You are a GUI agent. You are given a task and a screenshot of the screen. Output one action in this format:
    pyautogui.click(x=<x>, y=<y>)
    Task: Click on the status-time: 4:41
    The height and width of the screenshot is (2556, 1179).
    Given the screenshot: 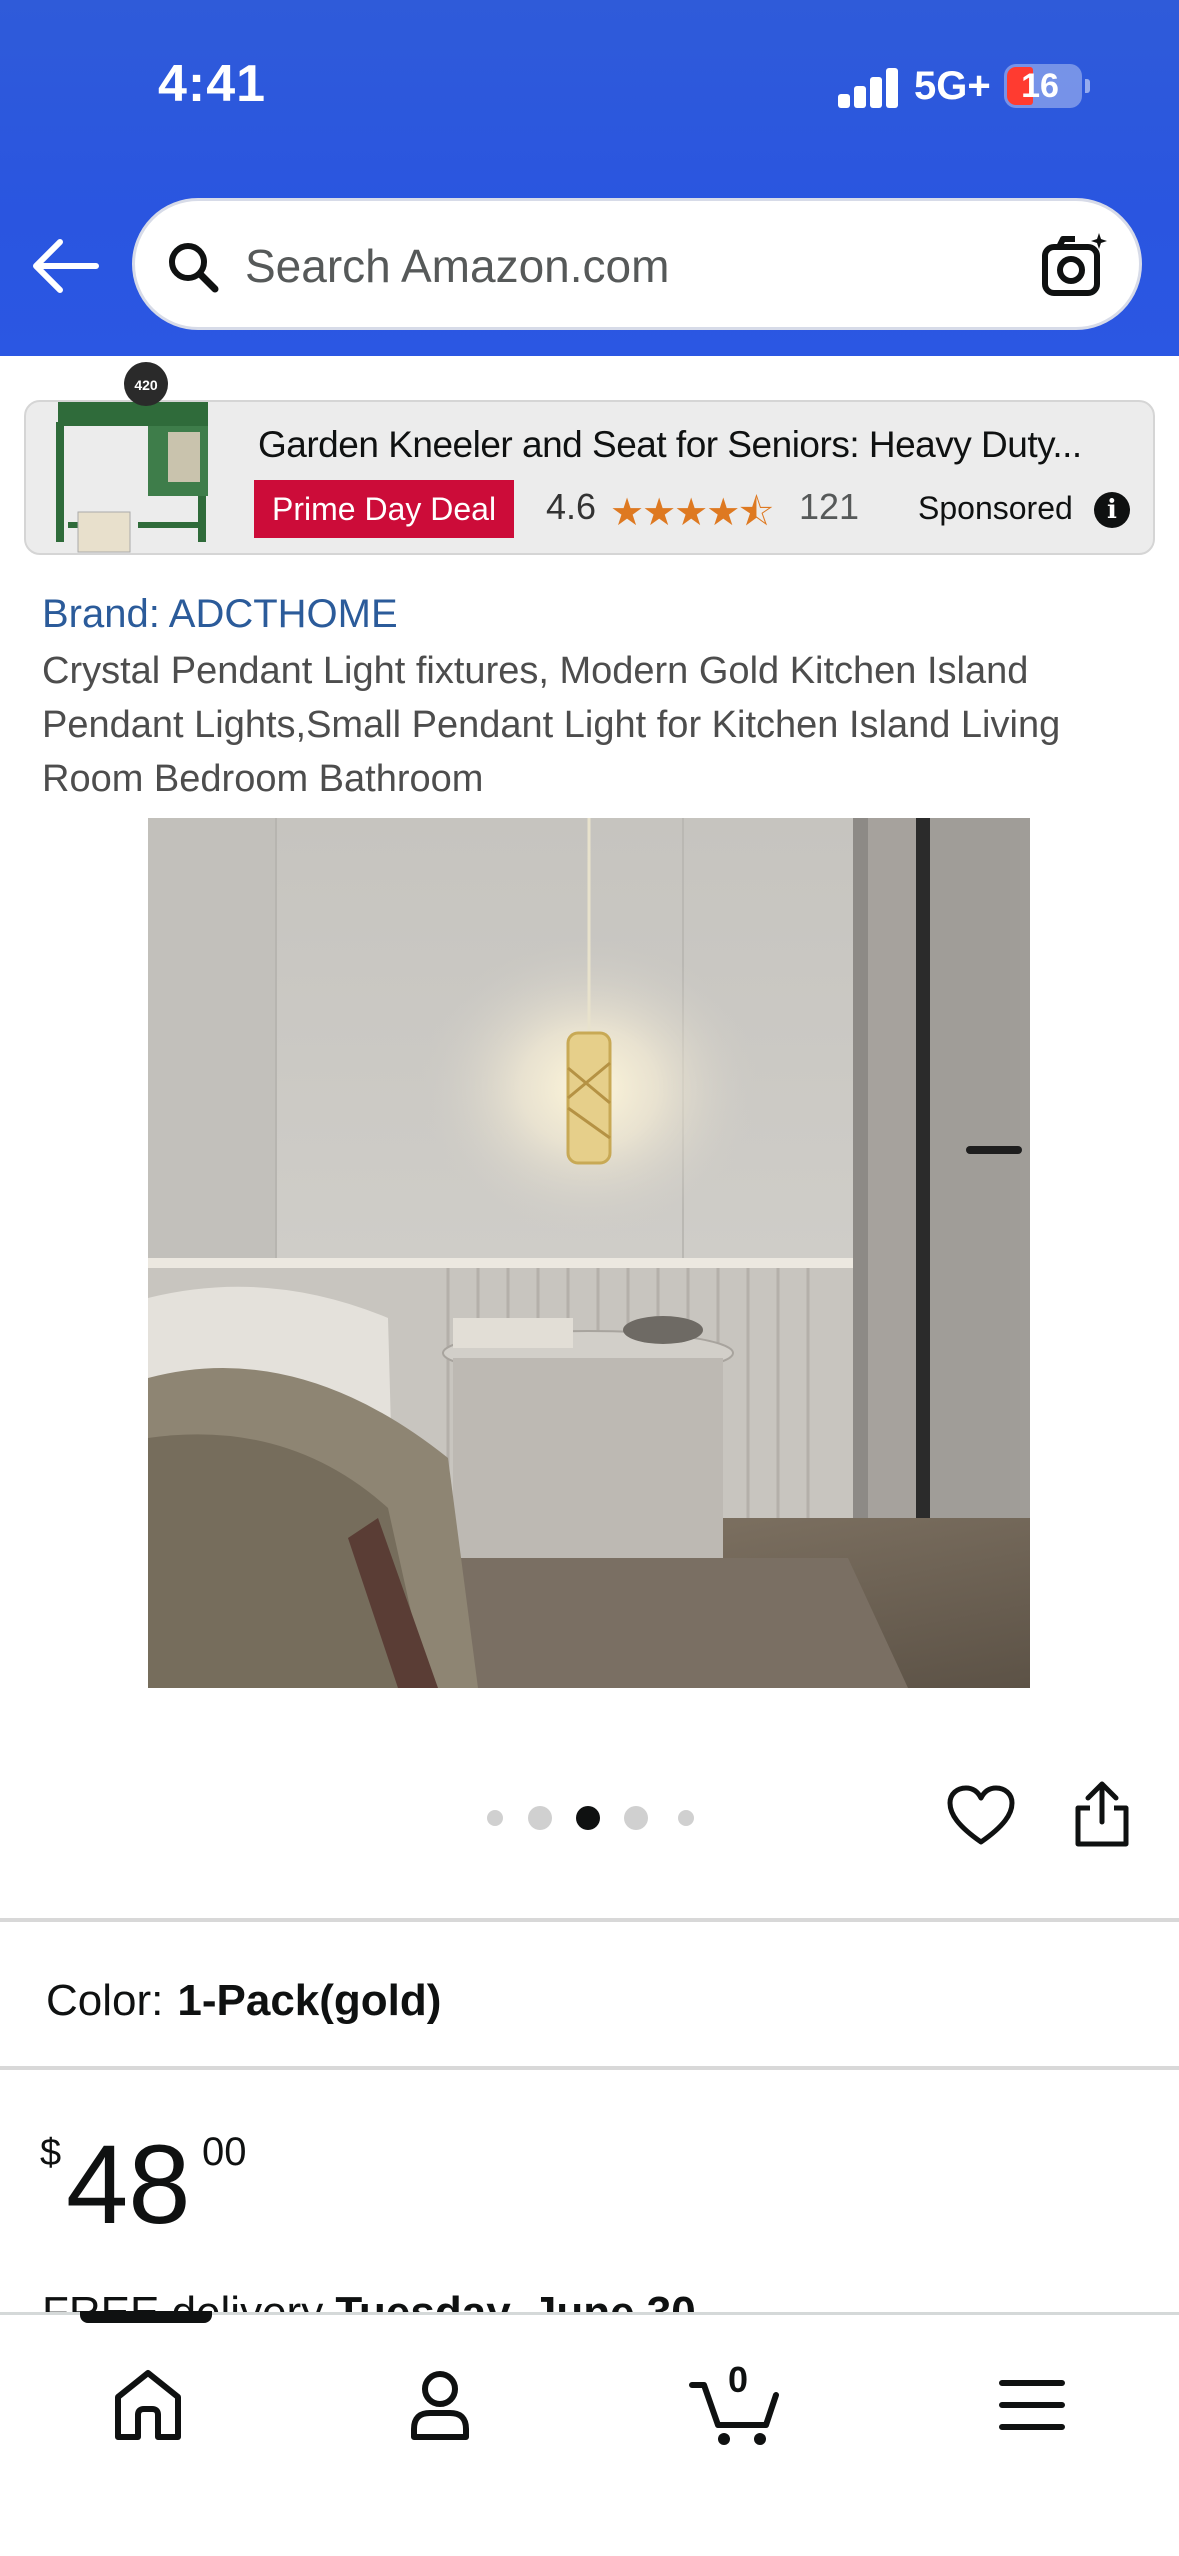 What is the action you would take?
    pyautogui.click(x=212, y=84)
    